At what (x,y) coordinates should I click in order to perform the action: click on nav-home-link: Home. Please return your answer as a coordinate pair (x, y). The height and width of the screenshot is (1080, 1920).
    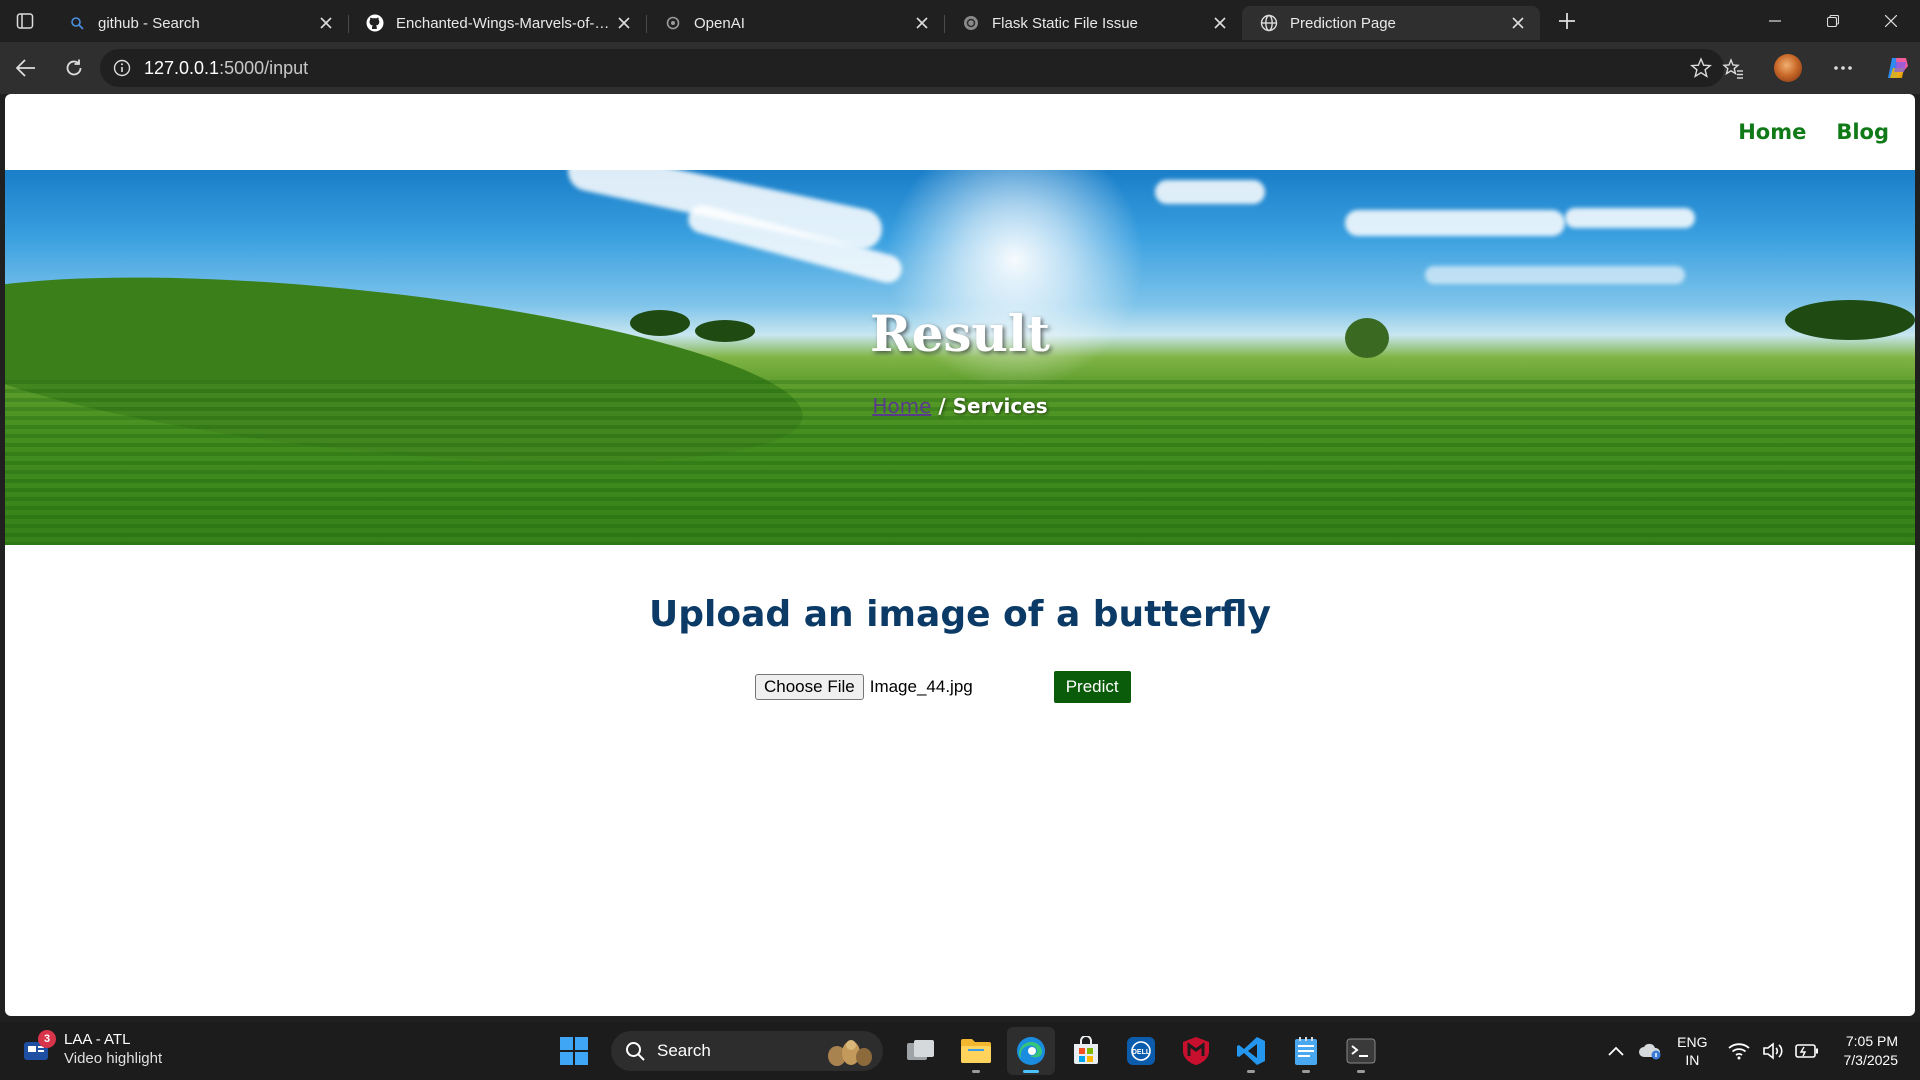
    Looking at the image, I should click on (1772, 132).